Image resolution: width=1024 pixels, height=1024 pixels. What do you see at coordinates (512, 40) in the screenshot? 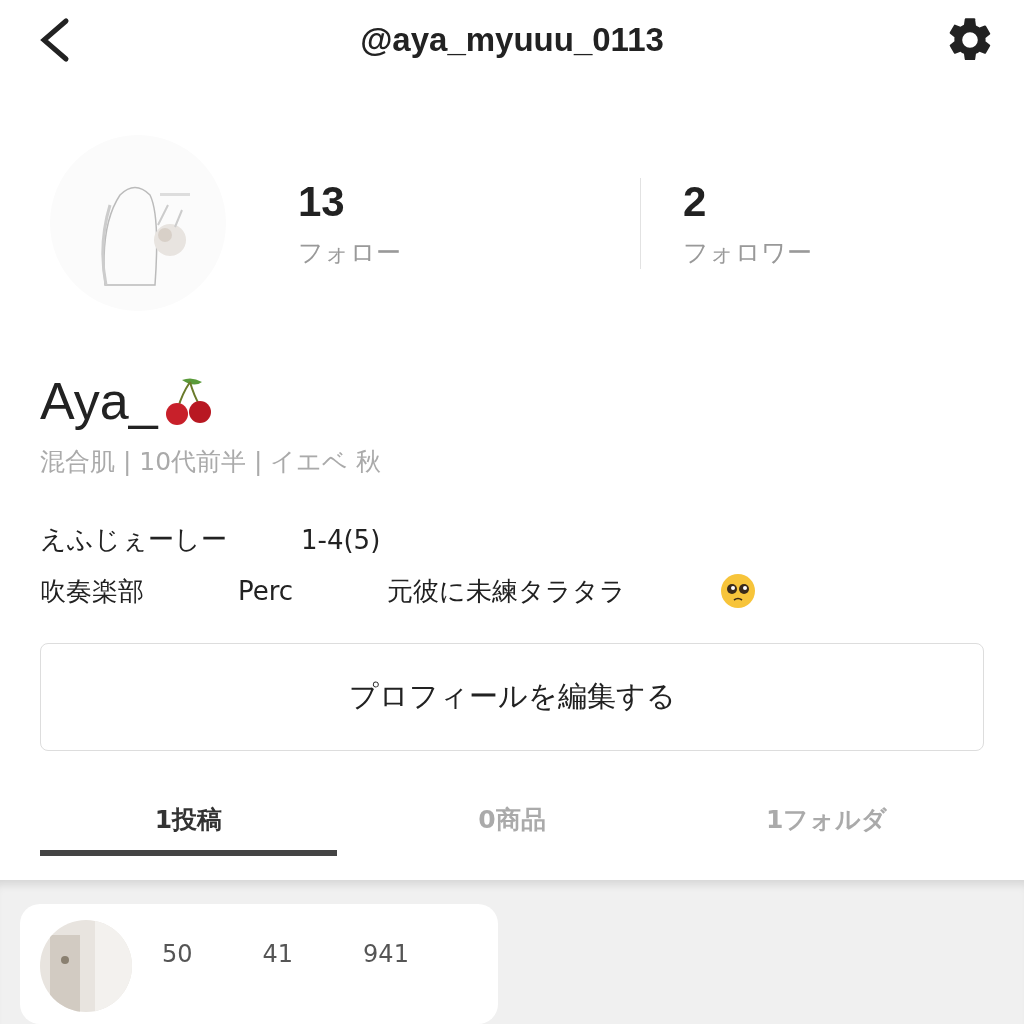
I see `username-title: @aya_myuuu_0113` at bounding box center [512, 40].